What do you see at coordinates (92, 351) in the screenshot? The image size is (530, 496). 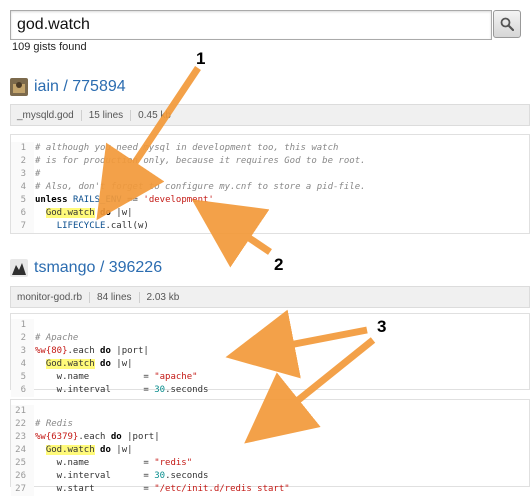 I see `code-text: %w{80}.each do |port|` at bounding box center [92, 351].